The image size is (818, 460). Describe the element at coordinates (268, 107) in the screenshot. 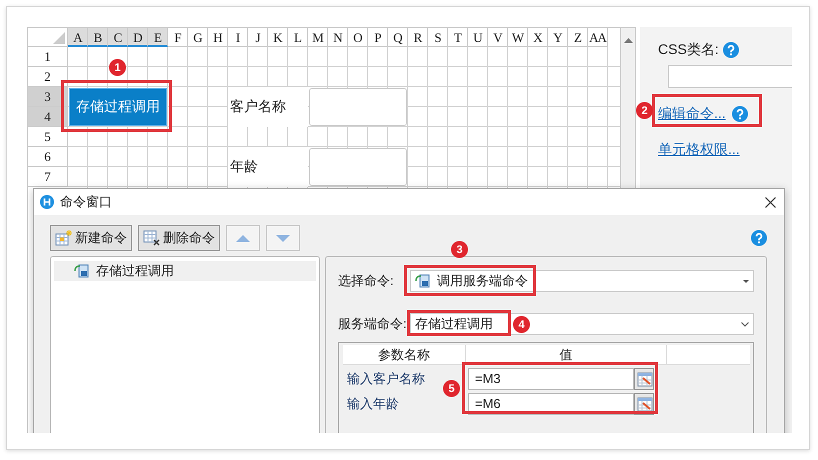

I see `field-label: 客户名称` at that location.